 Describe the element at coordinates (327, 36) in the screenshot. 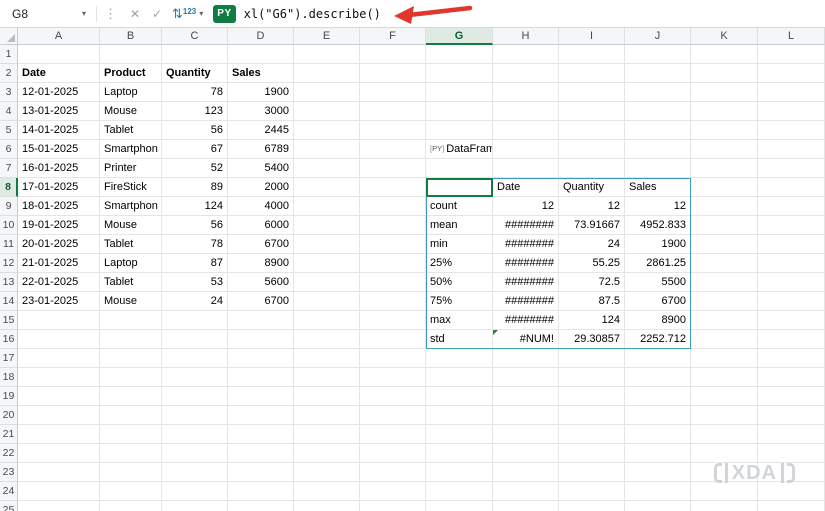

I see `column-header-E: E` at that location.